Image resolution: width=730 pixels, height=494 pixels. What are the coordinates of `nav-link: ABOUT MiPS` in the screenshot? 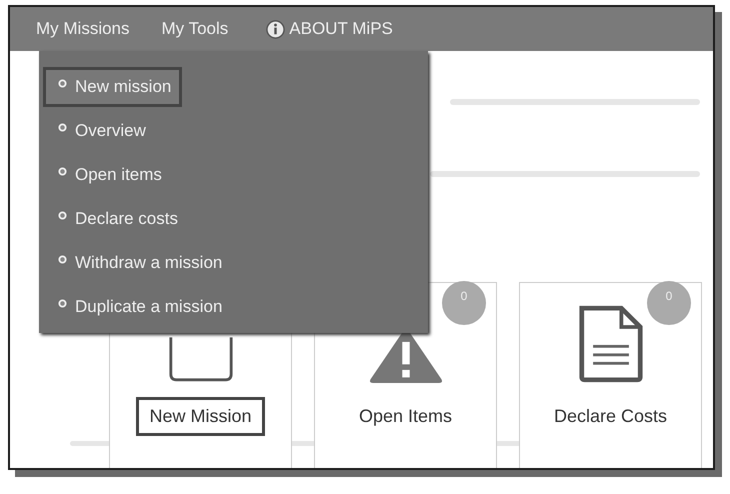 It's located at (329, 29).